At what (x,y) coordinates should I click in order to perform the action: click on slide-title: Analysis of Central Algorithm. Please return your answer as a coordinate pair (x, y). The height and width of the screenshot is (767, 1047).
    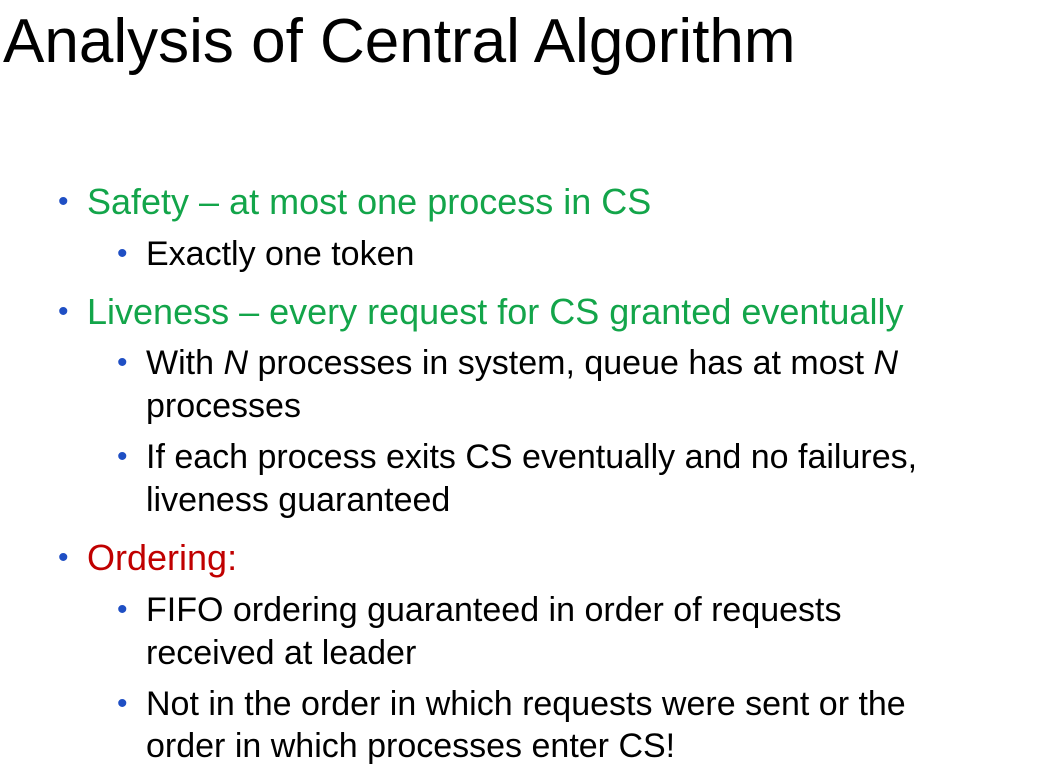
    Looking at the image, I should click on (399, 41).